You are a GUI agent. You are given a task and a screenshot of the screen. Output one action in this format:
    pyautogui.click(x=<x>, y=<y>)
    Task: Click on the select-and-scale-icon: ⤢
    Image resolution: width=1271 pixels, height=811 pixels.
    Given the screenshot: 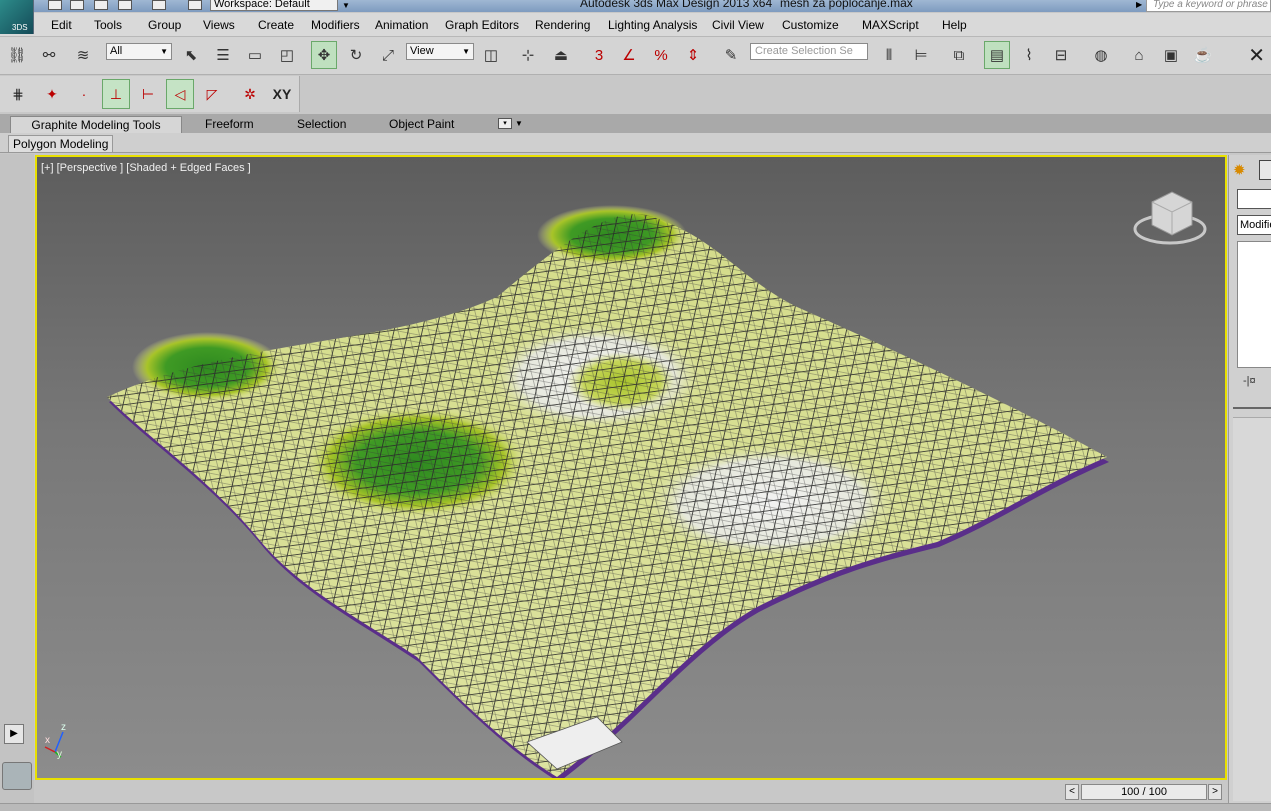 What is the action you would take?
    pyautogui.click(x=388, y=55)
    